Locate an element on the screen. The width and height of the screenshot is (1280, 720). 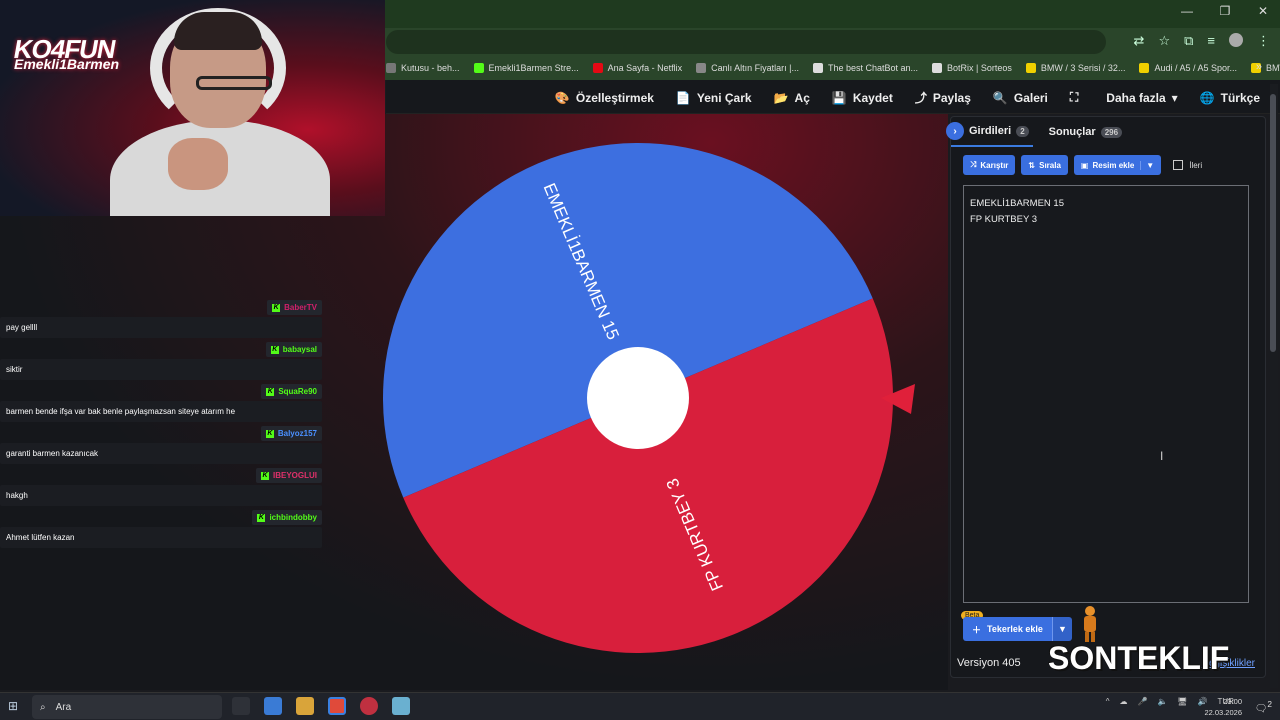
chat-username: Kichbindobby is located at coordinates (287, 517).